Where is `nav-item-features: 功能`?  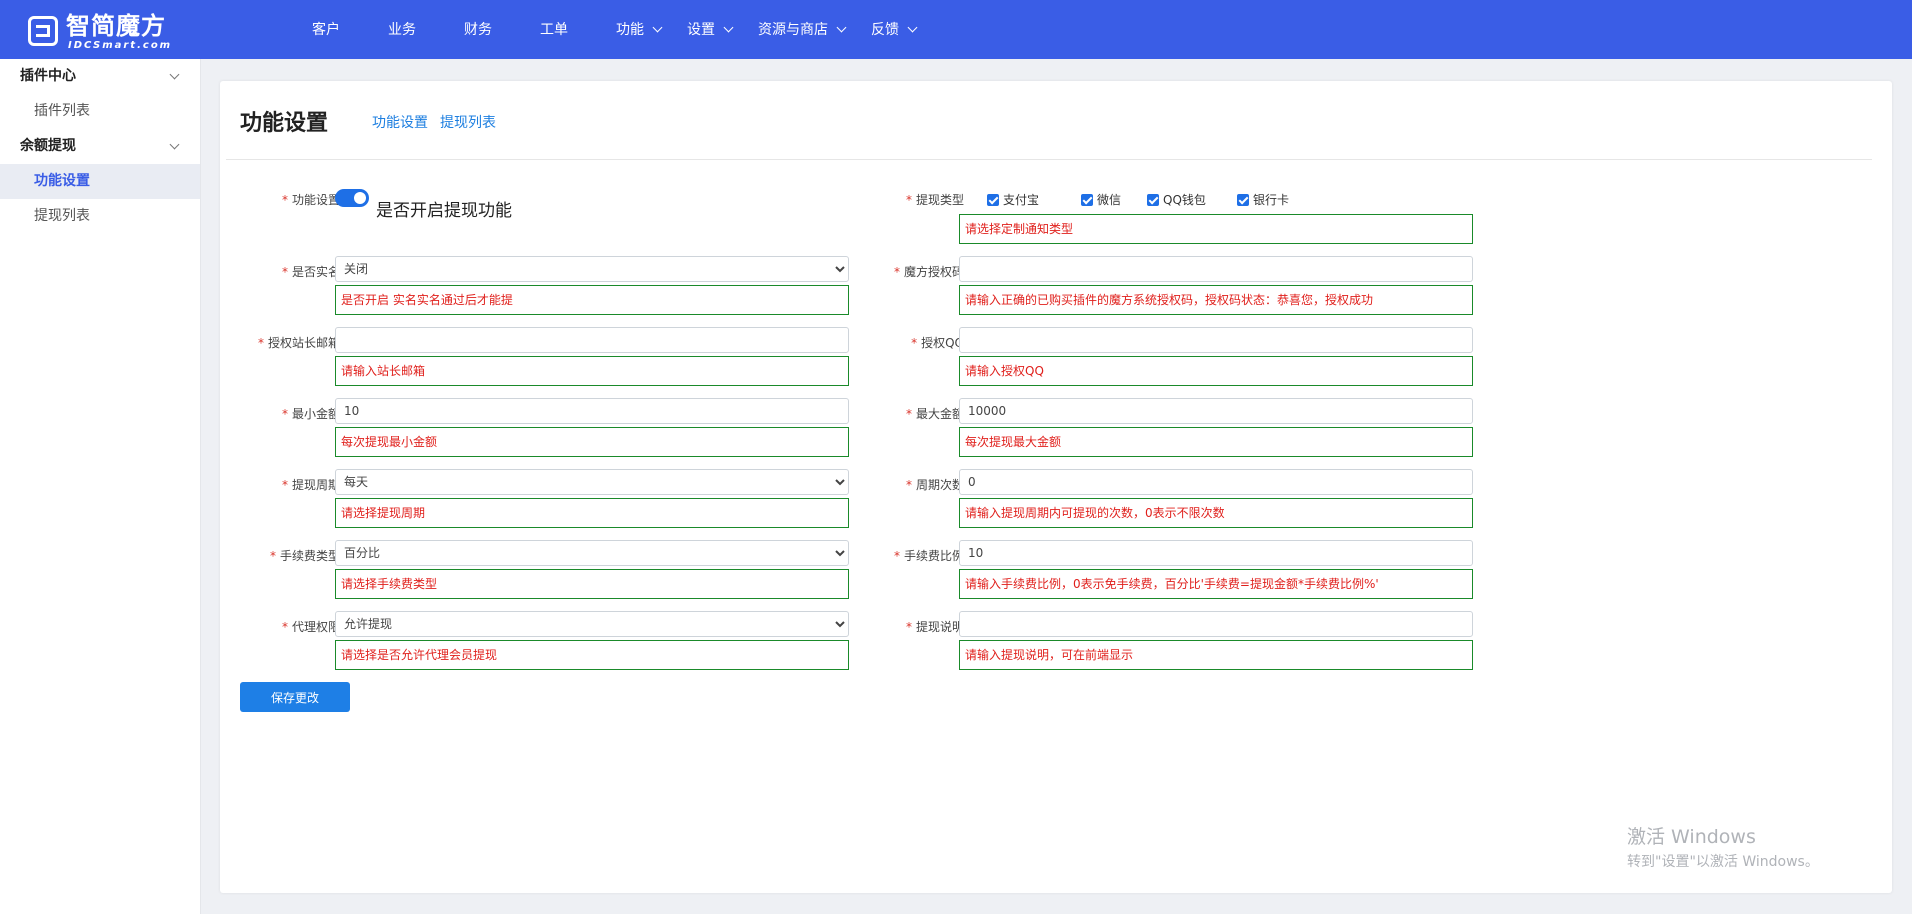
nav-item-features: 功能 is located at coordinates (639, 29).